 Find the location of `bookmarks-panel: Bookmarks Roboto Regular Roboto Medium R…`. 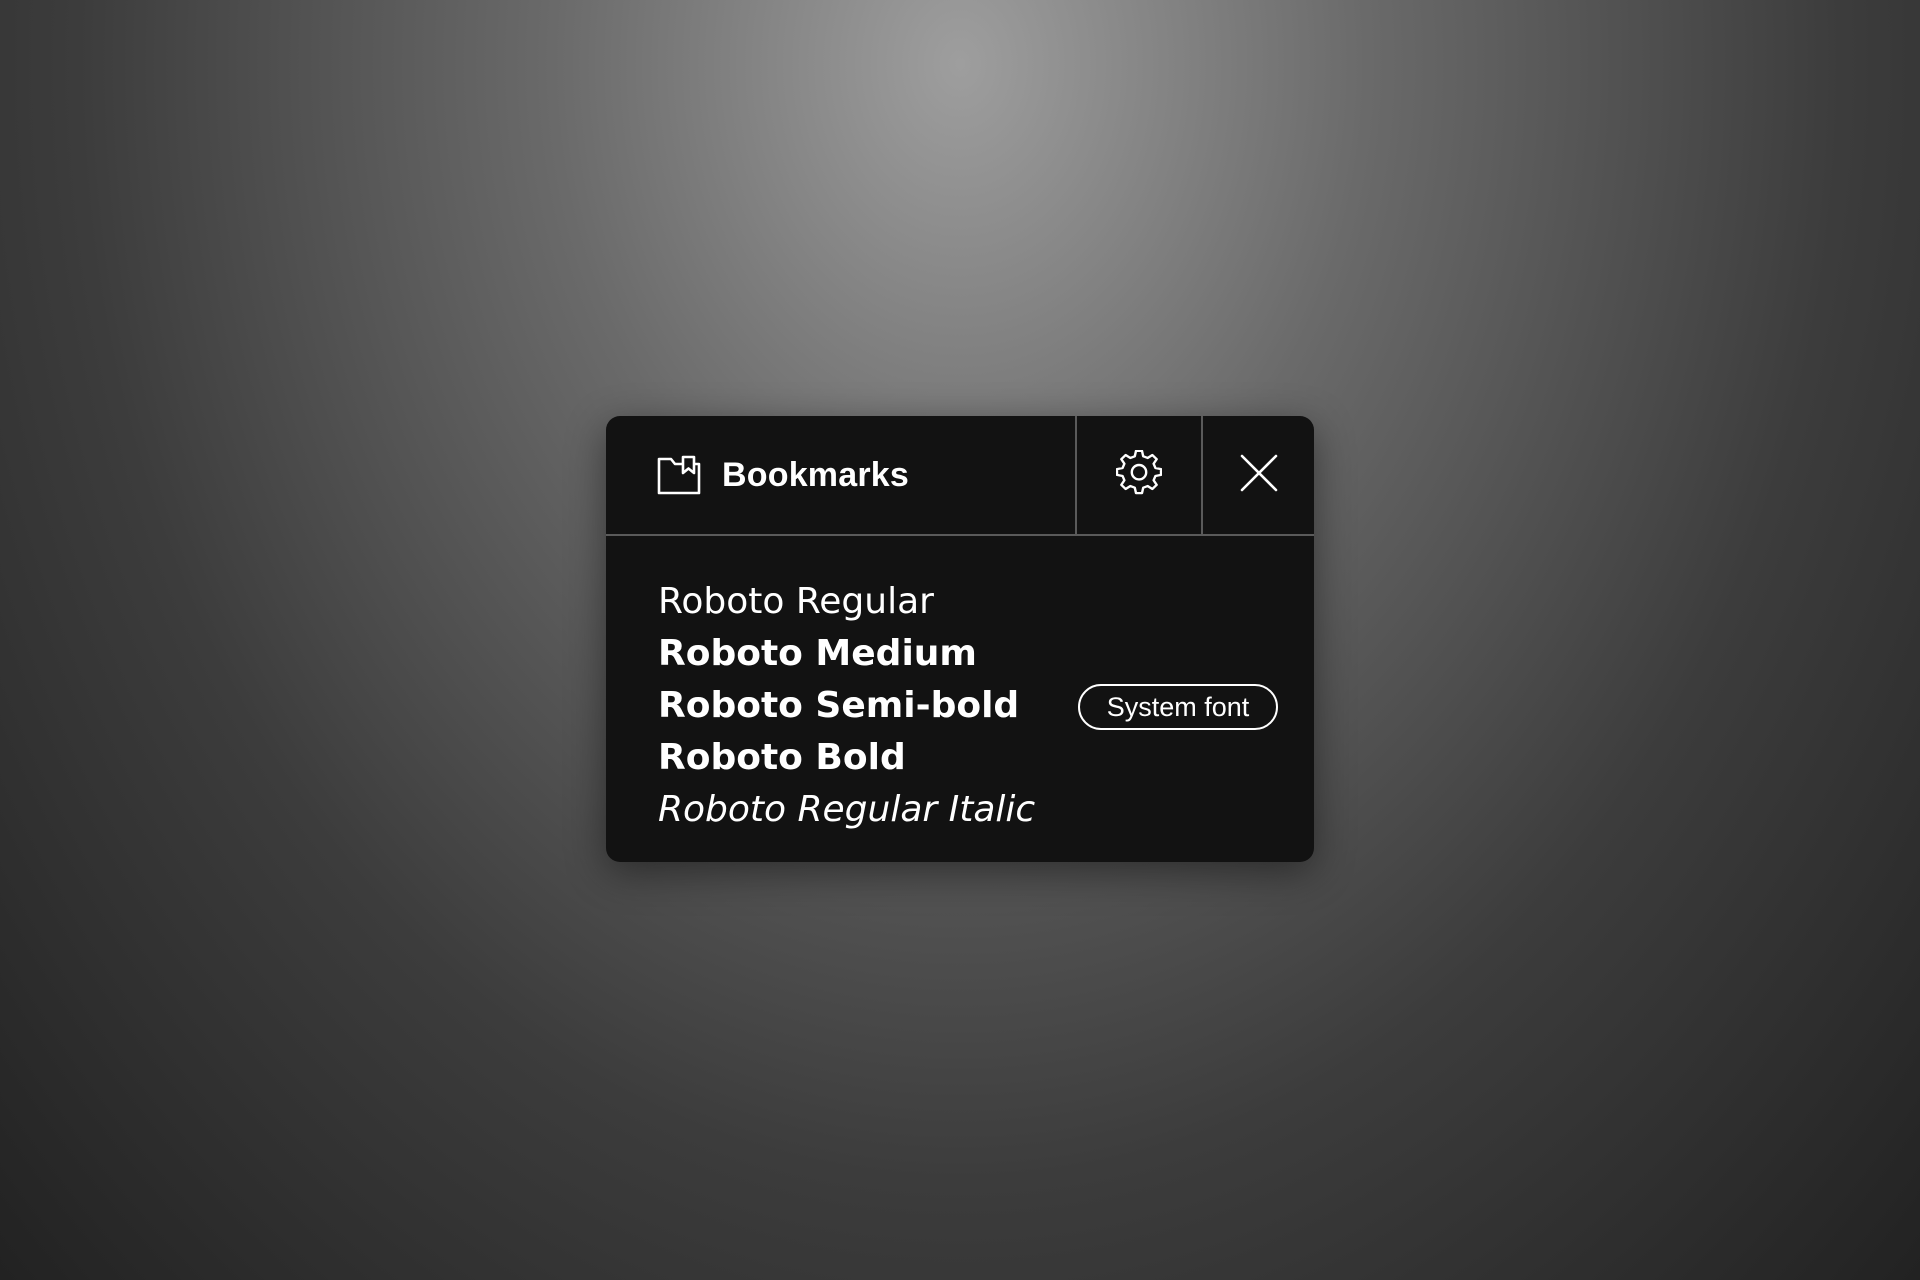

bookmarks-panel: Bookmarks Roboto Regular Roboto Medium R… is located at coordinates (960, 639).